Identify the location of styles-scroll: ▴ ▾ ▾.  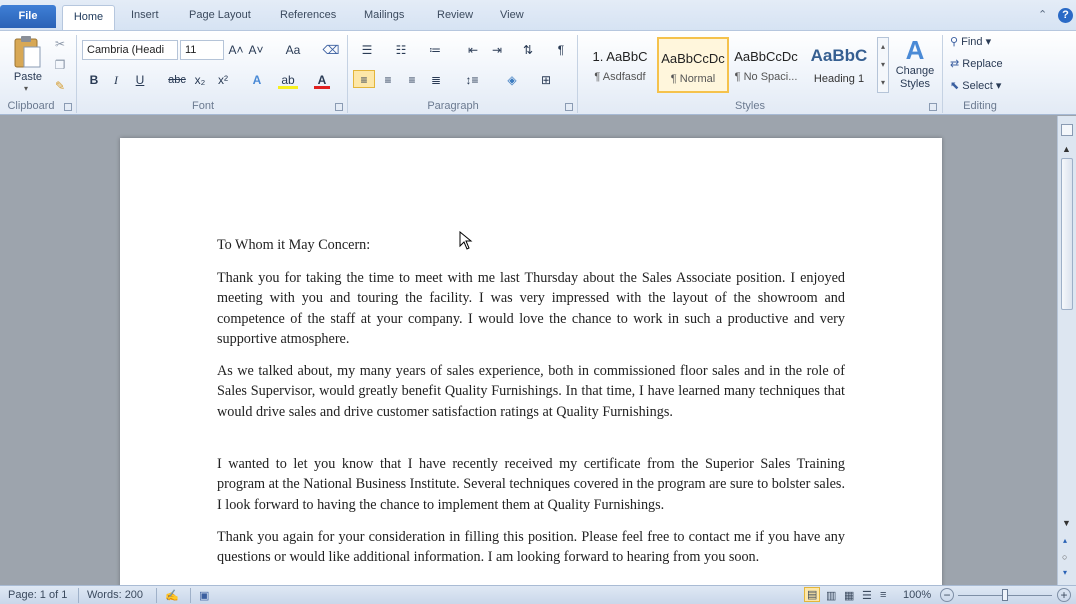
(883, 65).